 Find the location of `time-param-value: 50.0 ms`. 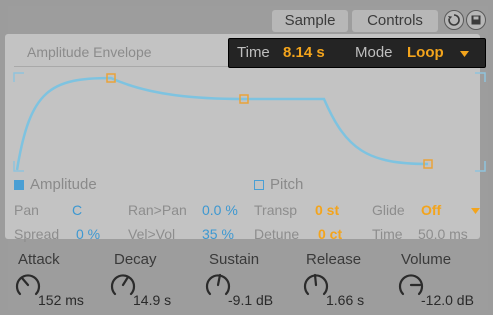

time-param-value: 50.0 ms is located at coordinates (443, 234).